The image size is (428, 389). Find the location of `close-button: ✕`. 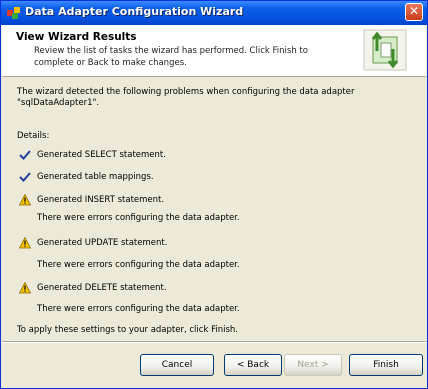

close-button: ✕ is located at coordinates (414, 12).